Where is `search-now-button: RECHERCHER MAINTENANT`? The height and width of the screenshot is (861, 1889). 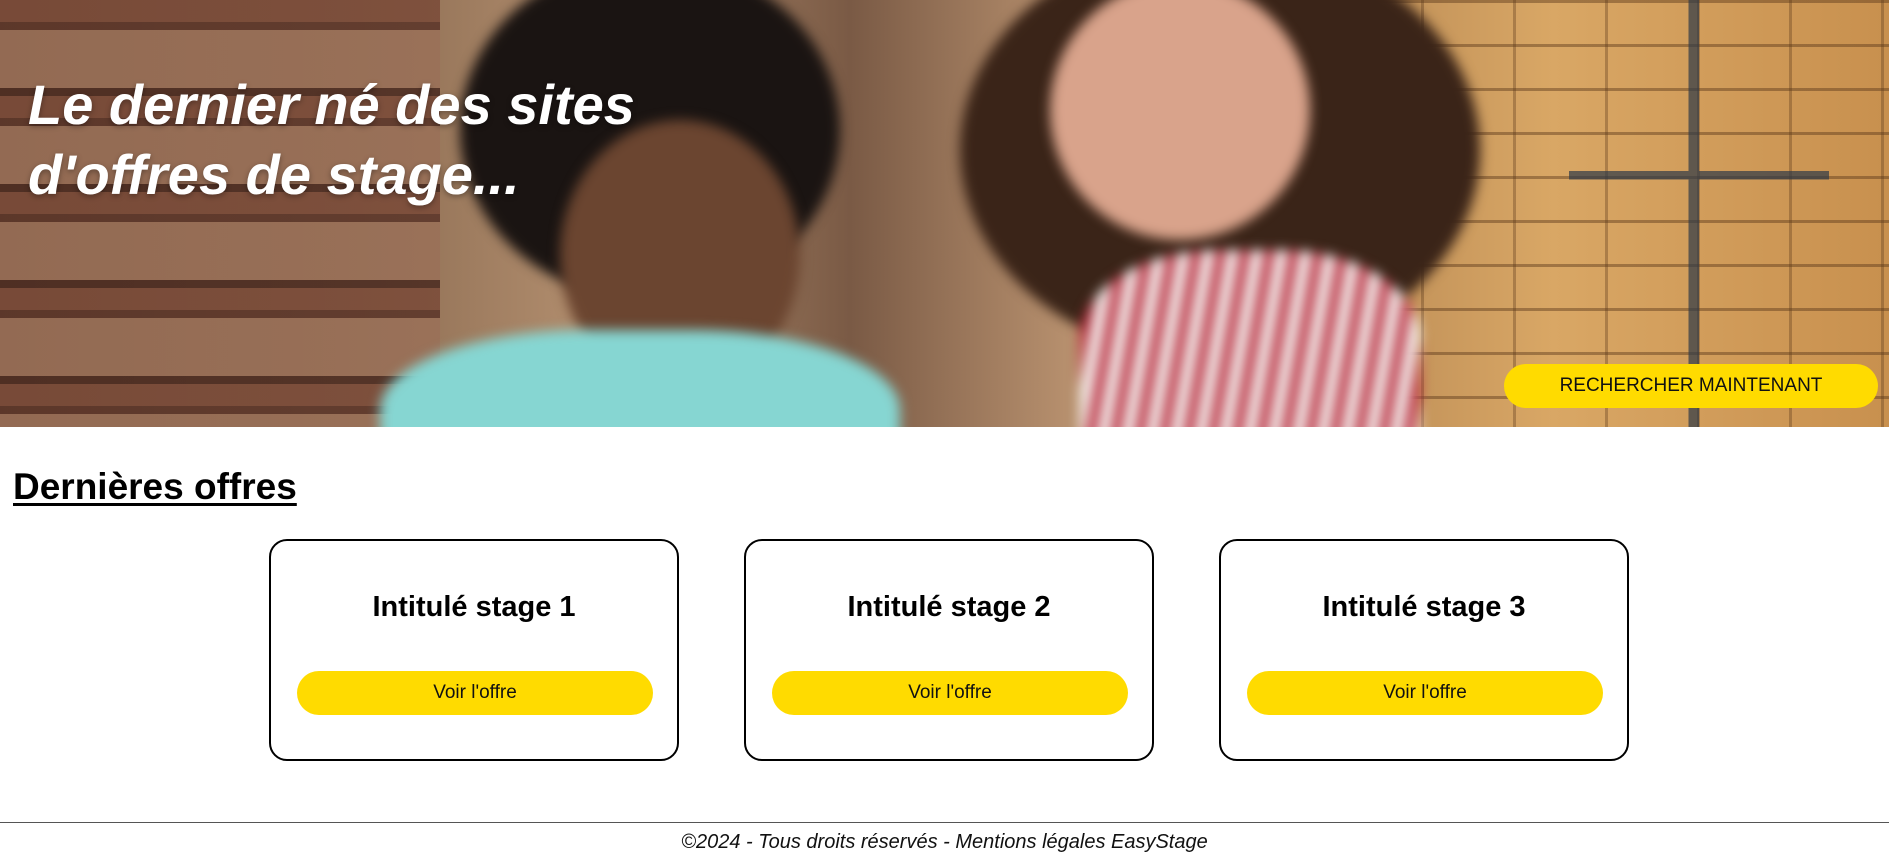
search-now-button: RECHERCHER MAINTENANT is located at coordinates (1691, 386).